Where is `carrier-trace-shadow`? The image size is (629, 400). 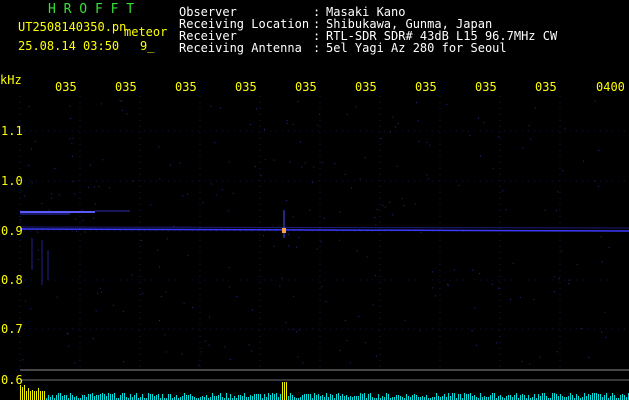
carrier-trace-shadow is located at coordinates (324, 227).